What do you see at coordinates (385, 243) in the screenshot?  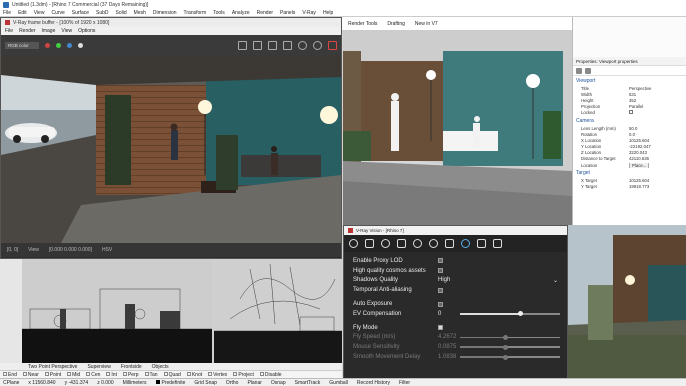 I see `info-icon` at bounding box center [385, 243].